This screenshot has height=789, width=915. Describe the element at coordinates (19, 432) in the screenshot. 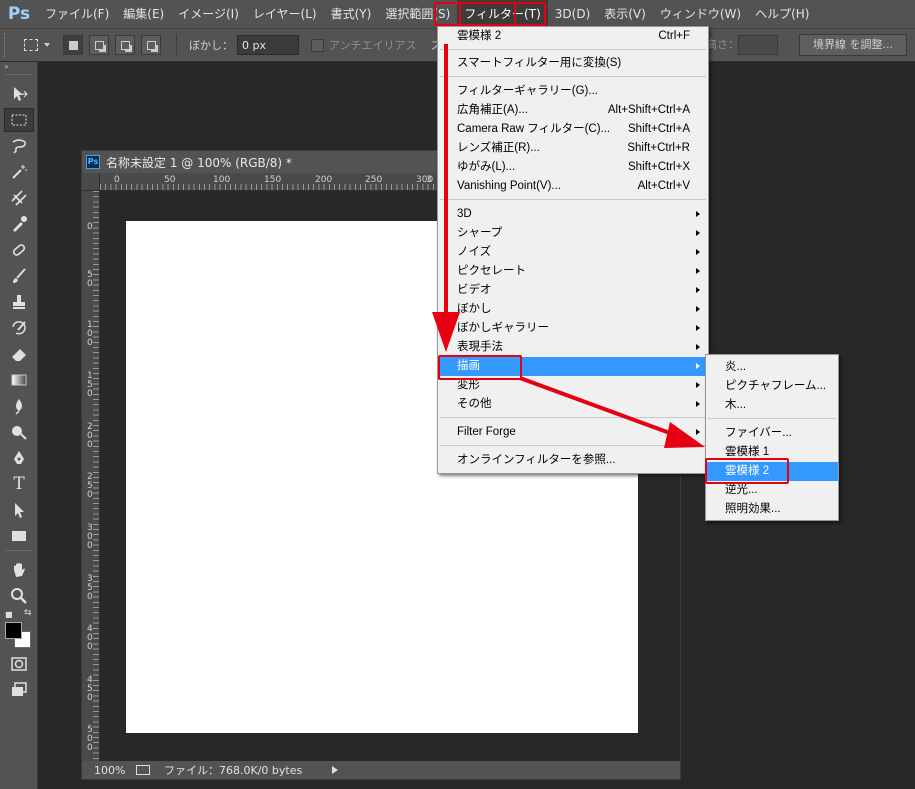

I see `dodge-tool-icon` at that location.